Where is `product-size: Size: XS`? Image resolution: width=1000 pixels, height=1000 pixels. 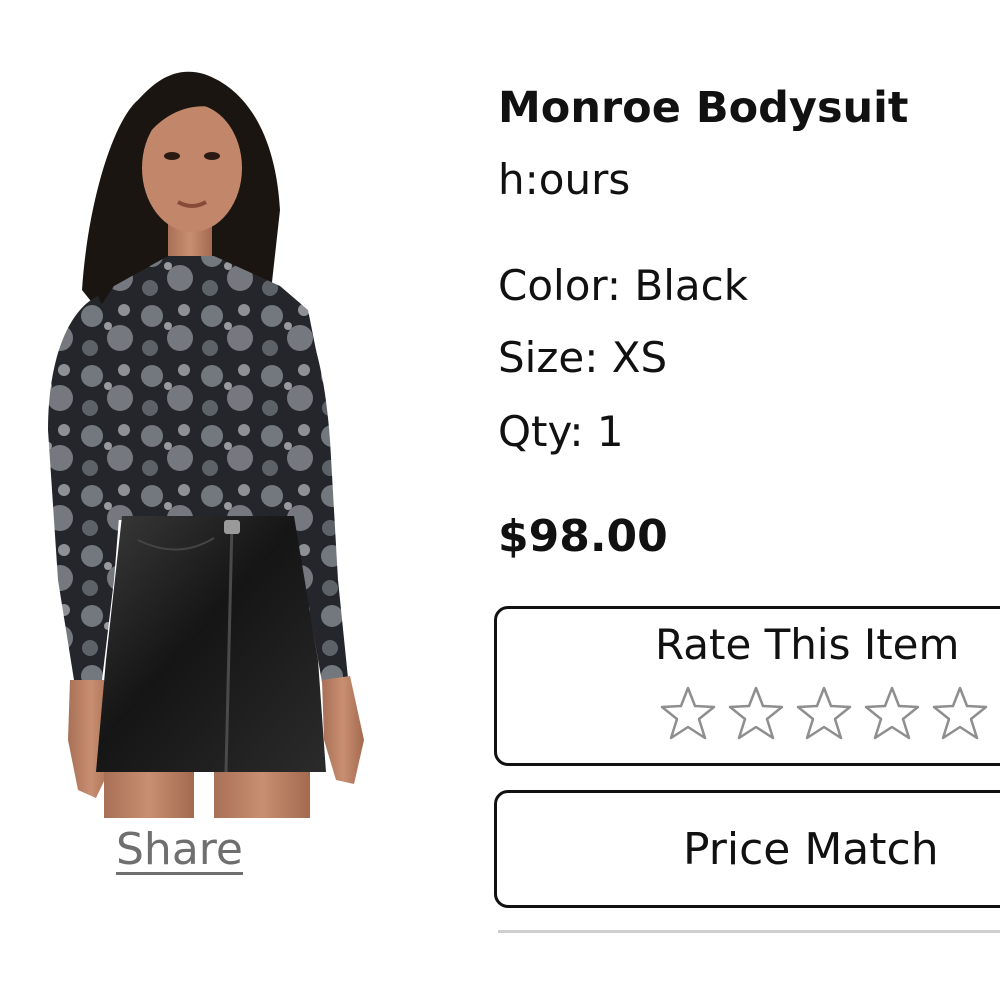
product-size: Size: XS is located at coordinates (583, 357).